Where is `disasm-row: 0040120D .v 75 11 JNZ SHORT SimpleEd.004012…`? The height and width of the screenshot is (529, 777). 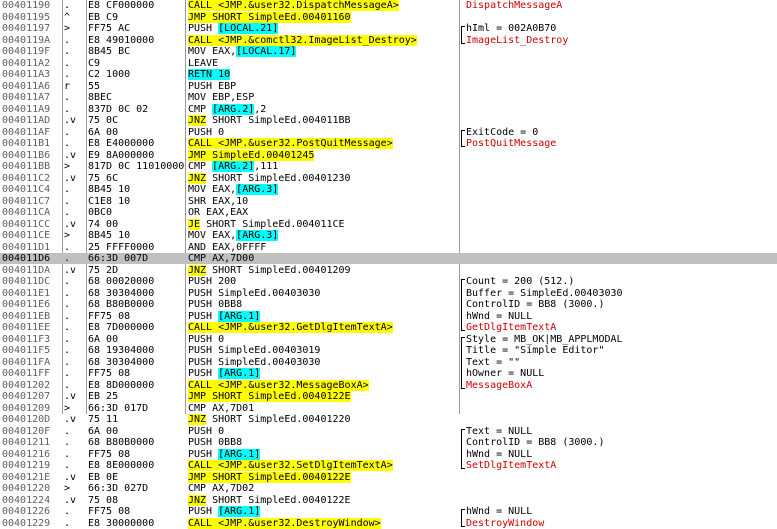
disasm-row: 0040120D .v 75 11 JNZ SHORT SimpleEd.004012… is located at coordinates (388, 419).